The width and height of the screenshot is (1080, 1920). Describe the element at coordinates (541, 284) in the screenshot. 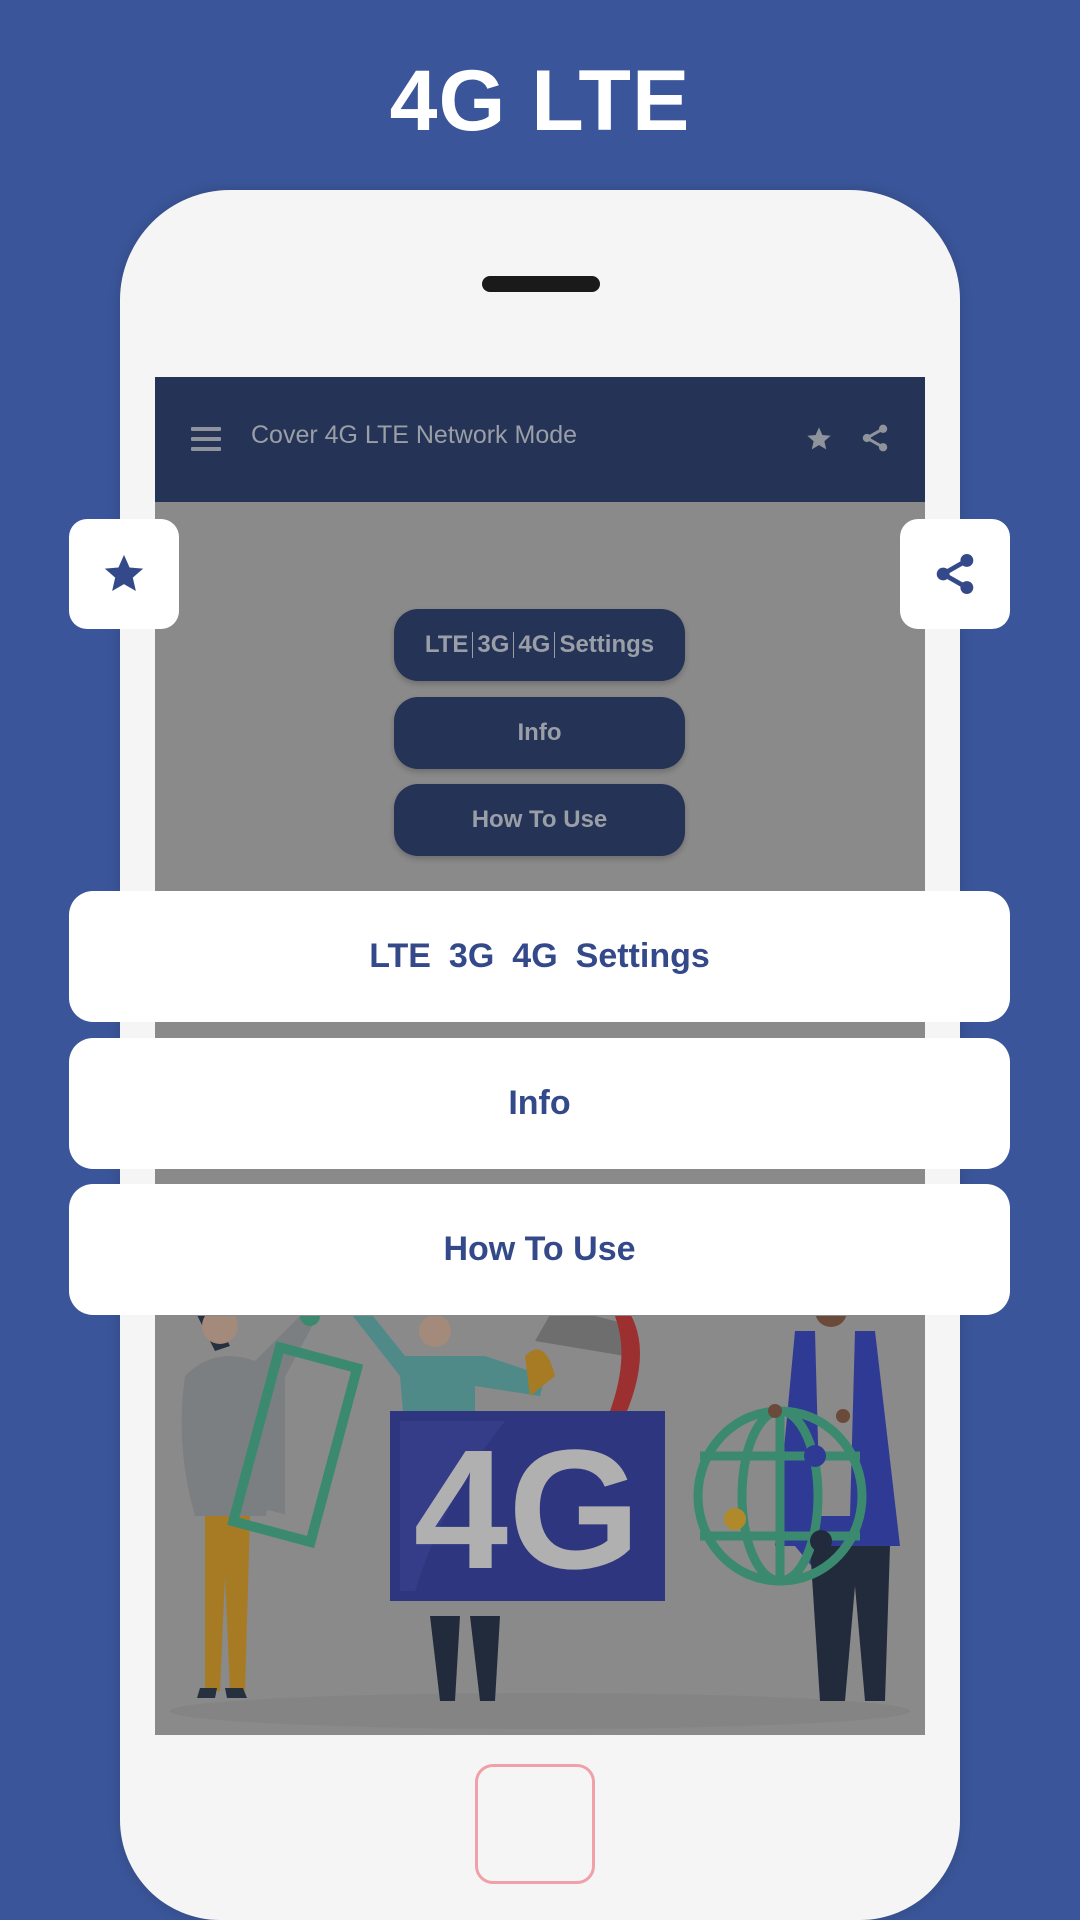

I see `phone-speaker` at that location.